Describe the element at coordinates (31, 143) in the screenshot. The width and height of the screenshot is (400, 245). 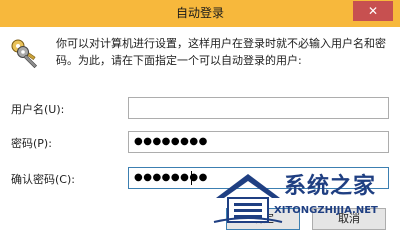
I see `password-label: 密码(P):` at that location.